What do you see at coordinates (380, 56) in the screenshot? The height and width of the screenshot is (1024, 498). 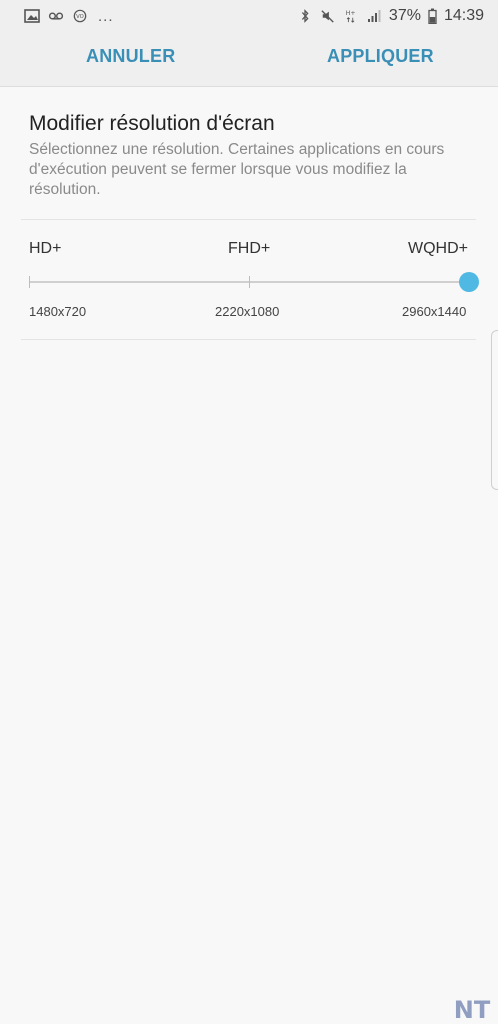 I see `apply-button: APPLIQUER` at bounding box center [380, 56].